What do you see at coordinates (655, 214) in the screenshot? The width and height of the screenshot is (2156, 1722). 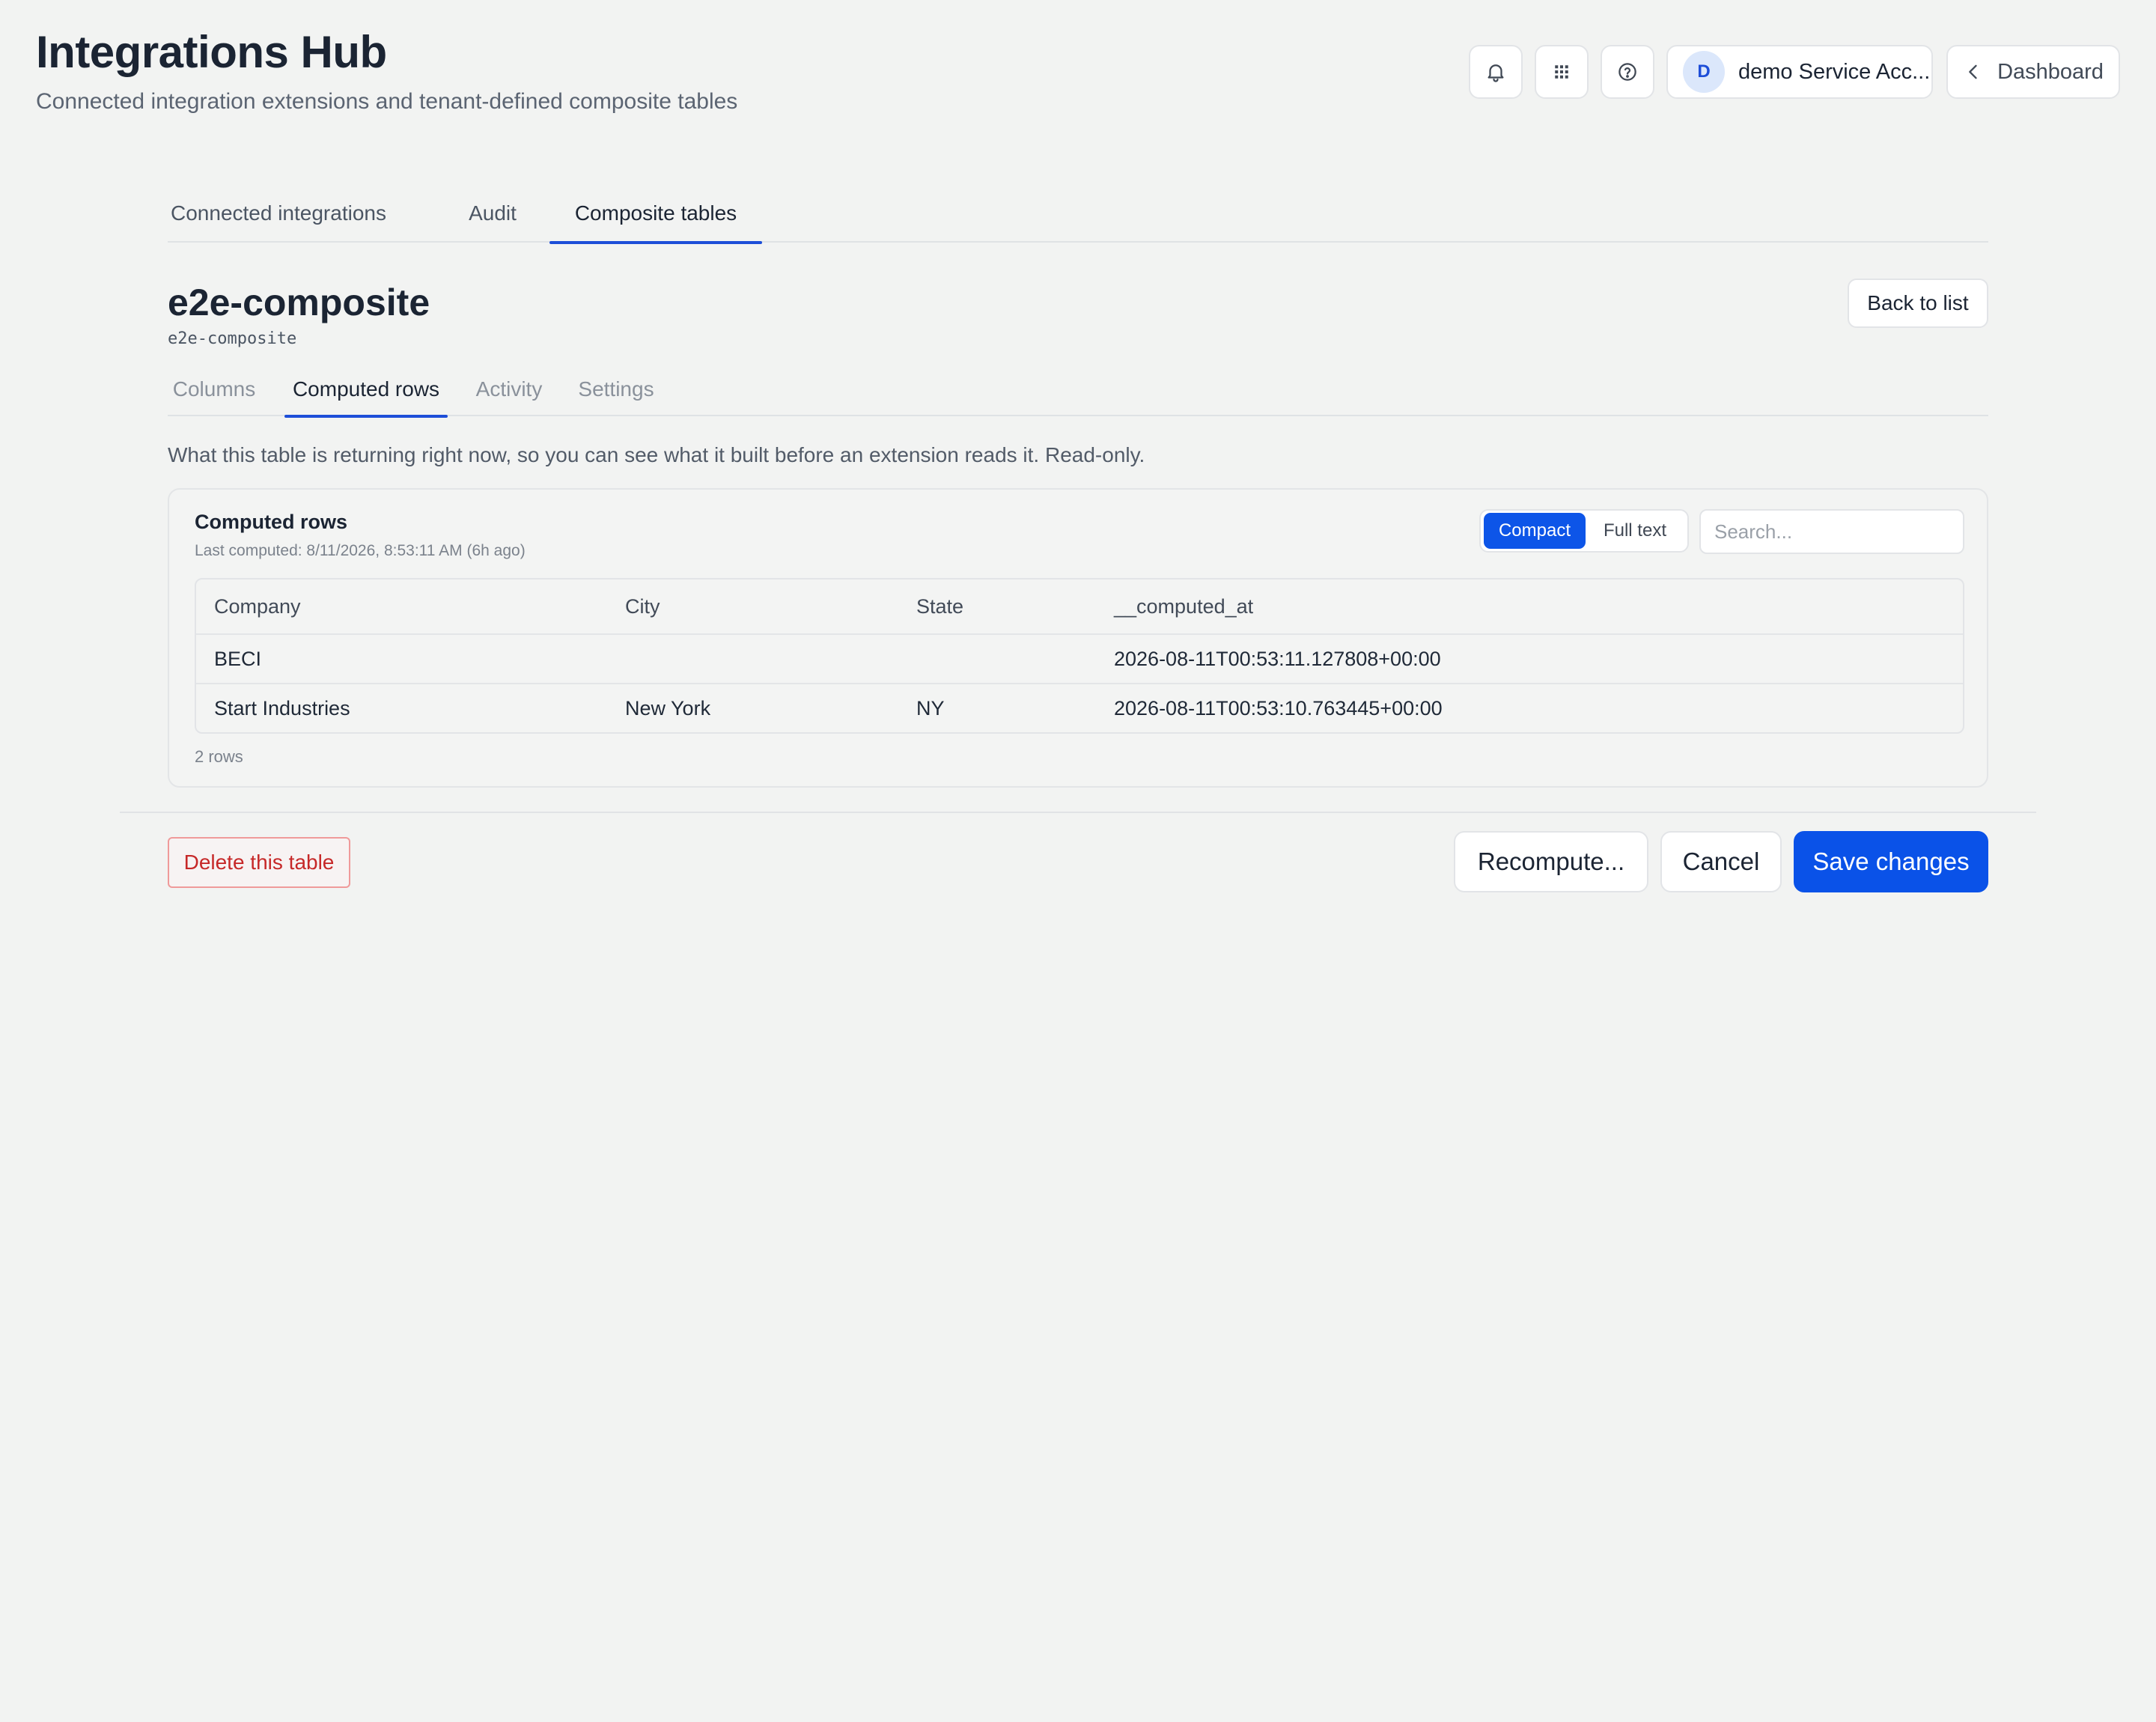 I see `tab-composite-tables: Composite tables` at bounding box center [655, 214].